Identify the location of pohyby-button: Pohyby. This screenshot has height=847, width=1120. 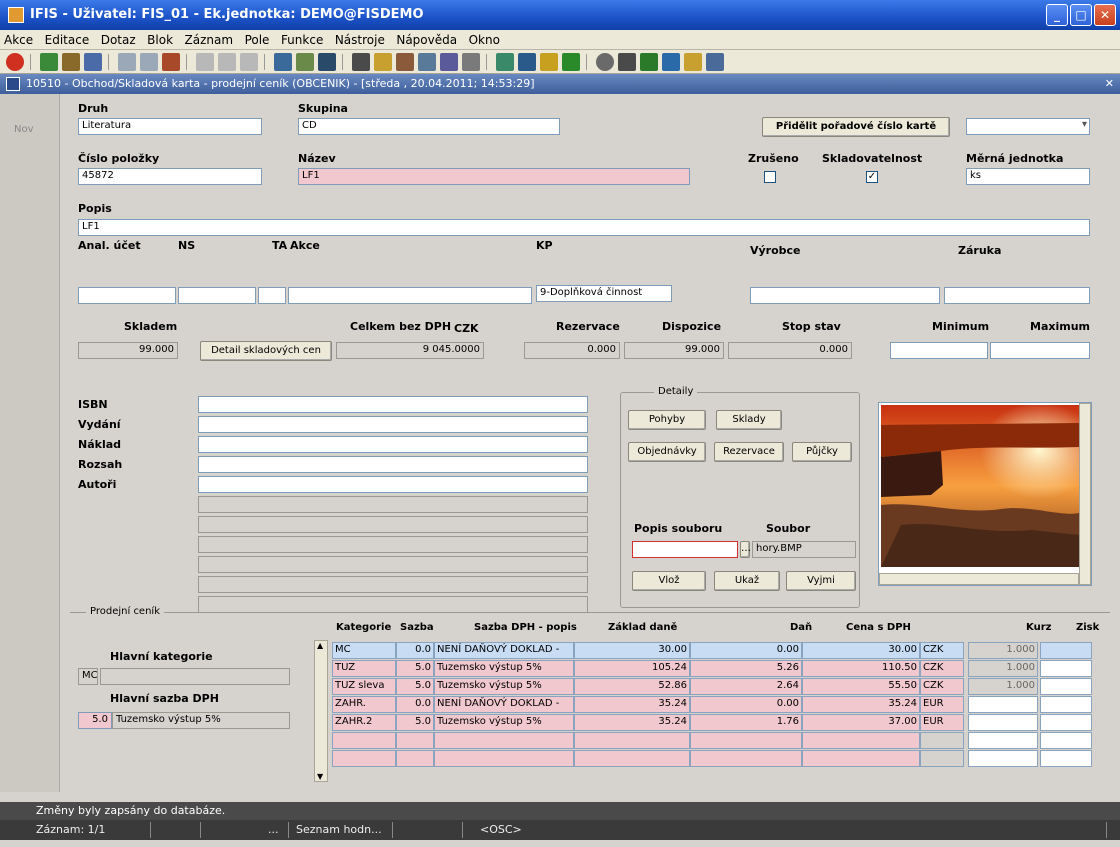
(667, 420).